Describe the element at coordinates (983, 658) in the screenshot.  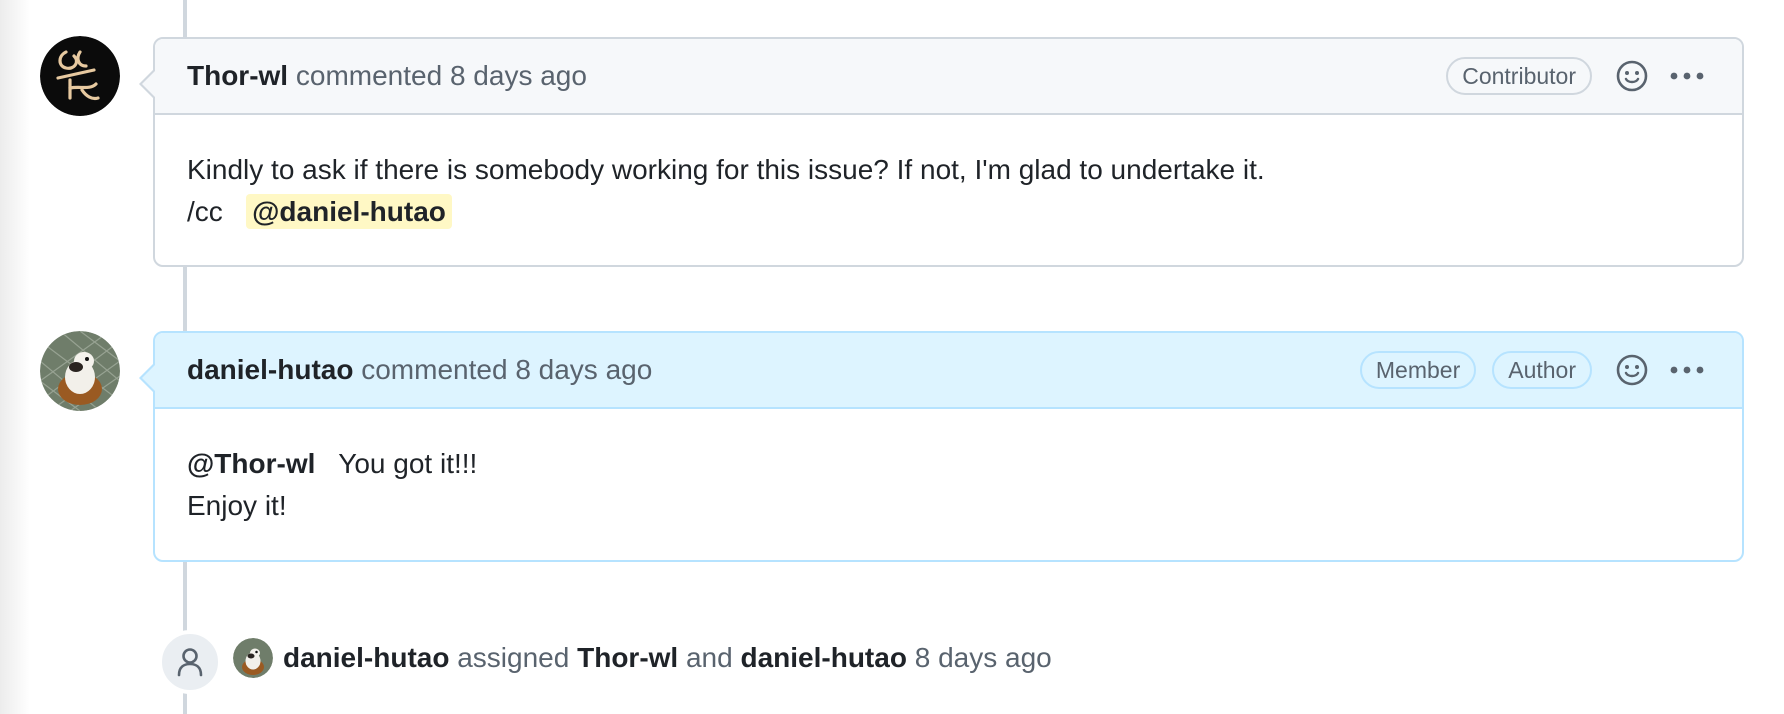
I see `event-timestamp: 8 days ago` at that location.